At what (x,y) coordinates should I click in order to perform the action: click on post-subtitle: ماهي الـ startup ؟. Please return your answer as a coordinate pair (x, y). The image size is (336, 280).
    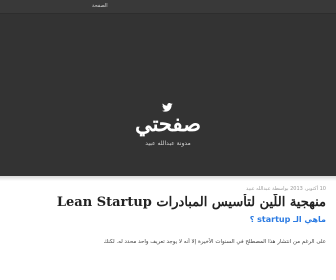
    Looking at the image, I should click on (287, 219).